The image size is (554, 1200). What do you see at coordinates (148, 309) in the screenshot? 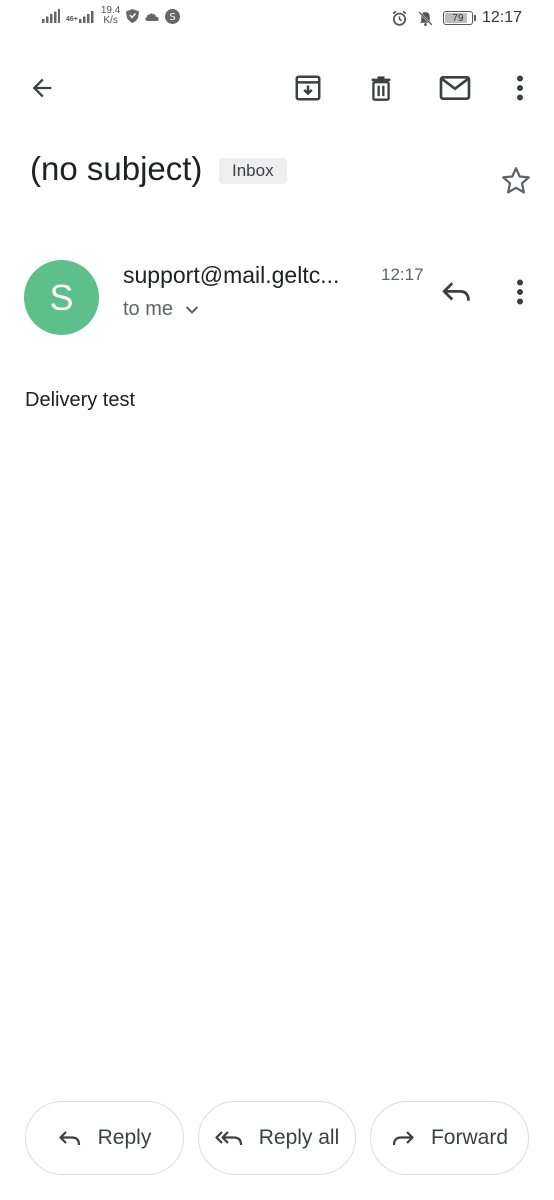
I see `recipient-label: to me` at bounding box center [148, 309].